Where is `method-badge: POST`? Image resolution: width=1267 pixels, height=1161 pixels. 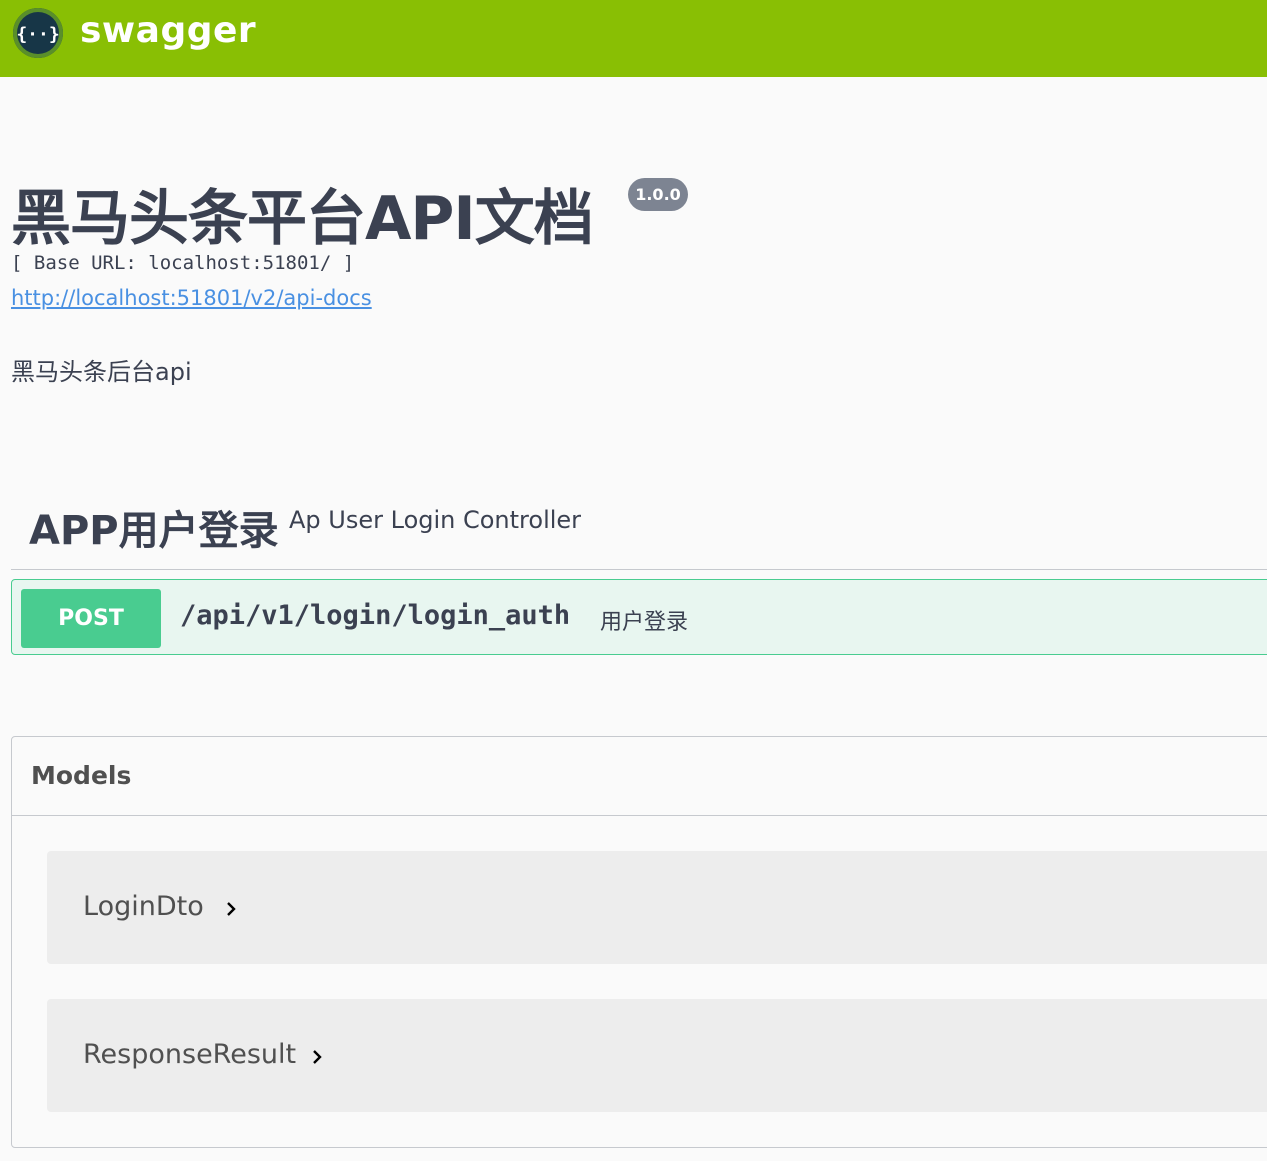
method-badge: POST is located at coordinates (91, 618).